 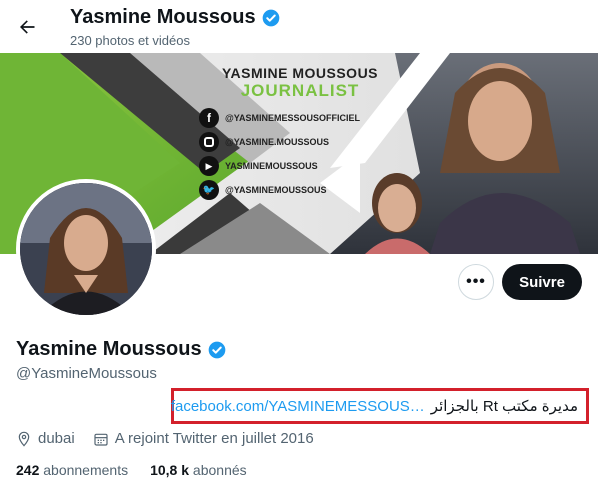 What do you see at coordinates (300, 73) in the screenshot?
I see `banner-heading: YASMINE MOUSSOUS` at bounding box center [300, 73].